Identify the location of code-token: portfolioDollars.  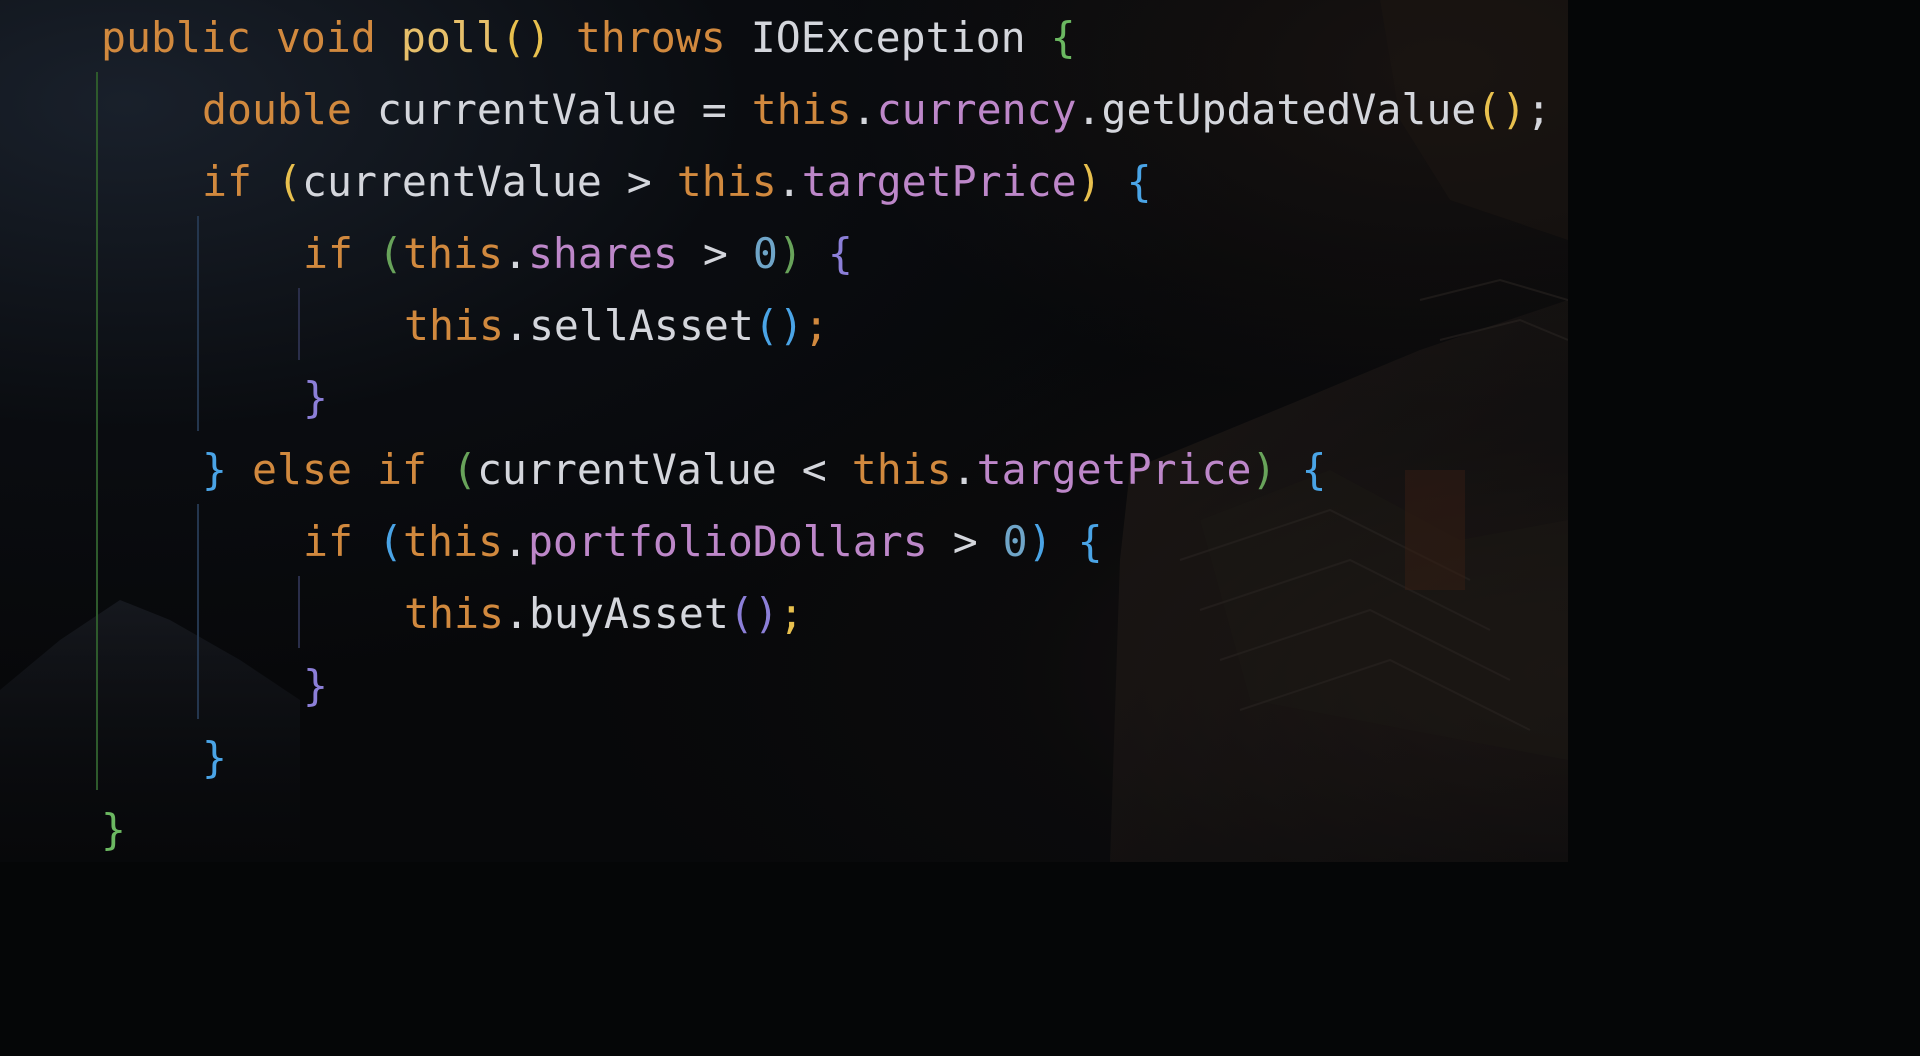
(727, 541).